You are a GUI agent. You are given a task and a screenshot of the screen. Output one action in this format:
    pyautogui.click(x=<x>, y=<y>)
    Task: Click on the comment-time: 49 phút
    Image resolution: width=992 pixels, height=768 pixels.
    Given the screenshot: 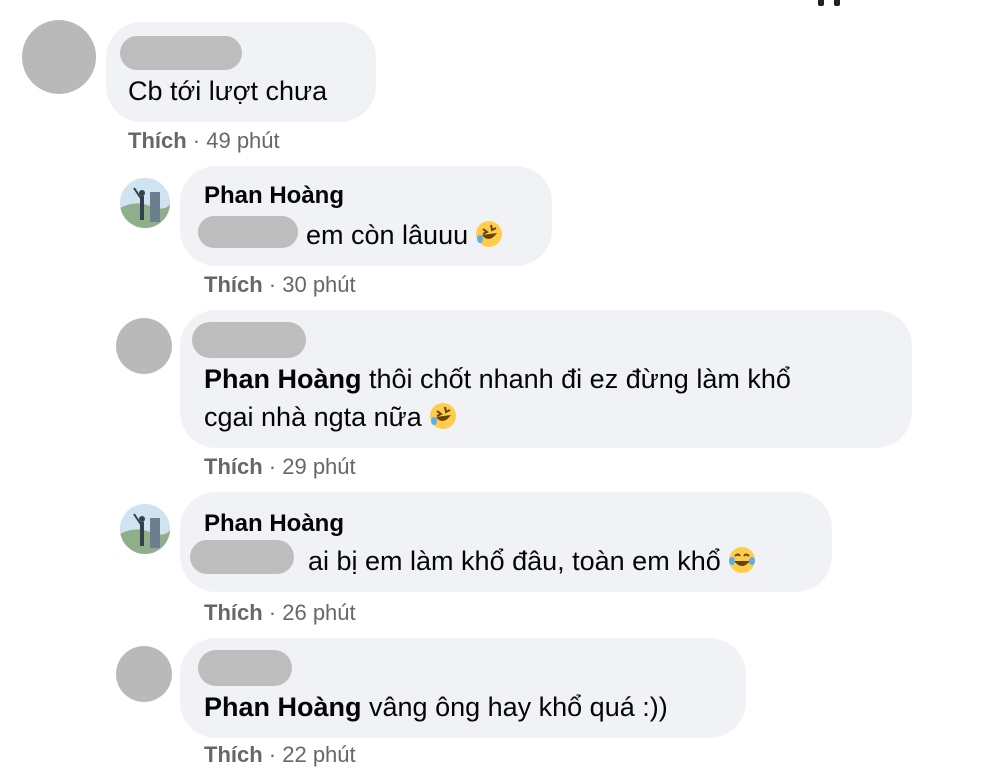 What is the action you would take?
    pyautogui.click(x=242, y=140)
    